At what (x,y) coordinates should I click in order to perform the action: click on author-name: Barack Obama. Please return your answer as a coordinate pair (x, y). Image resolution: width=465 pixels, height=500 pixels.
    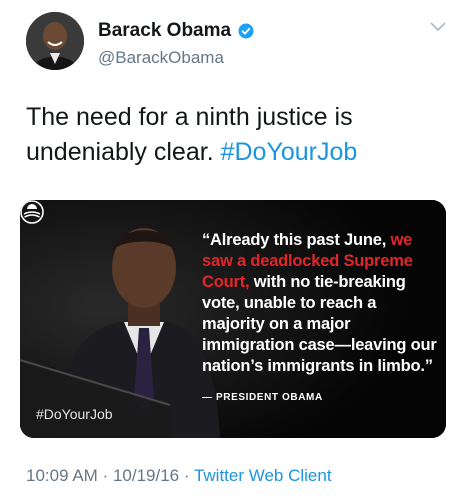
    Looking at the image, I should click on (164, 31).